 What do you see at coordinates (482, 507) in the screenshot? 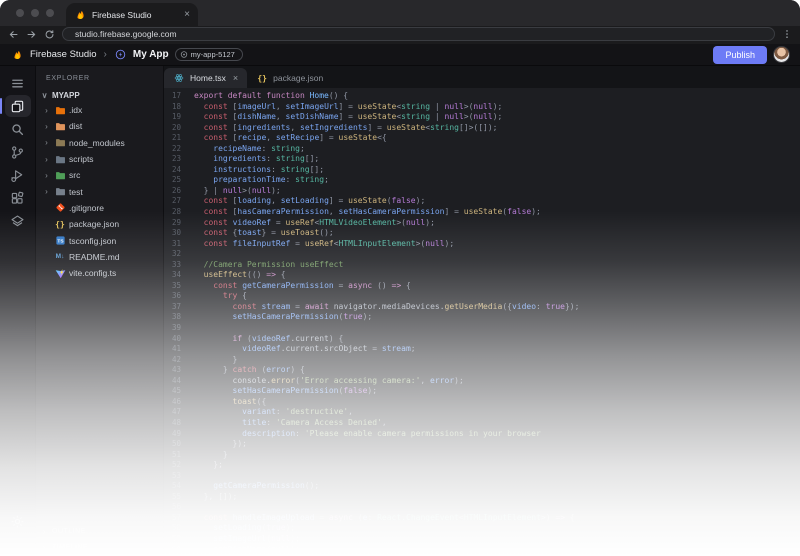
I see `code-line: 56` at bounding box center [482, 507].